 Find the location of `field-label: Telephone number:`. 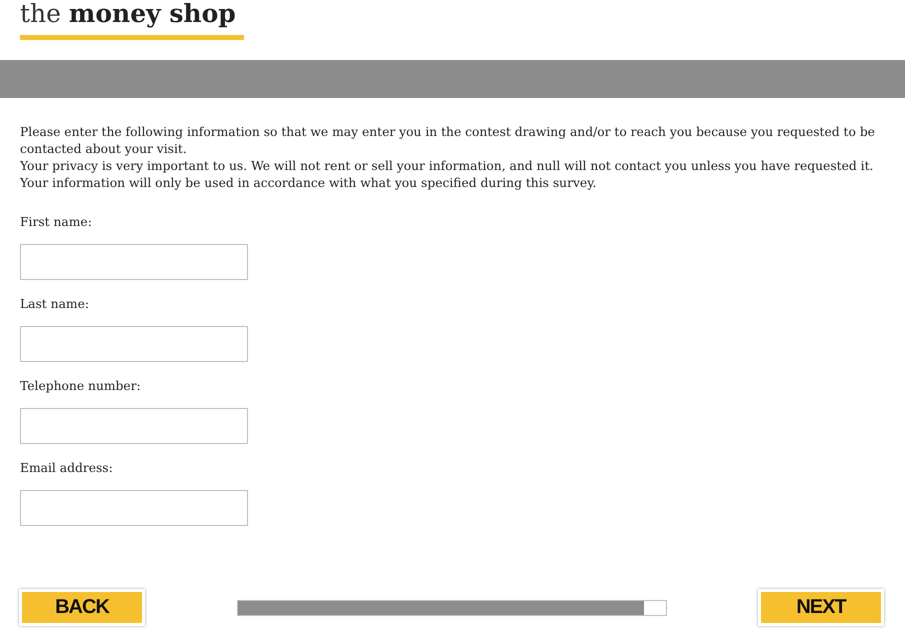

field-label: Telephone number: is located at coordinates (80, 386).